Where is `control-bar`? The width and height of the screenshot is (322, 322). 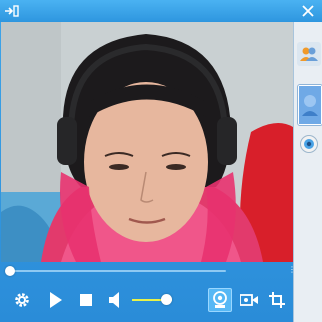 control-bar is located at coordinates (146, 300).